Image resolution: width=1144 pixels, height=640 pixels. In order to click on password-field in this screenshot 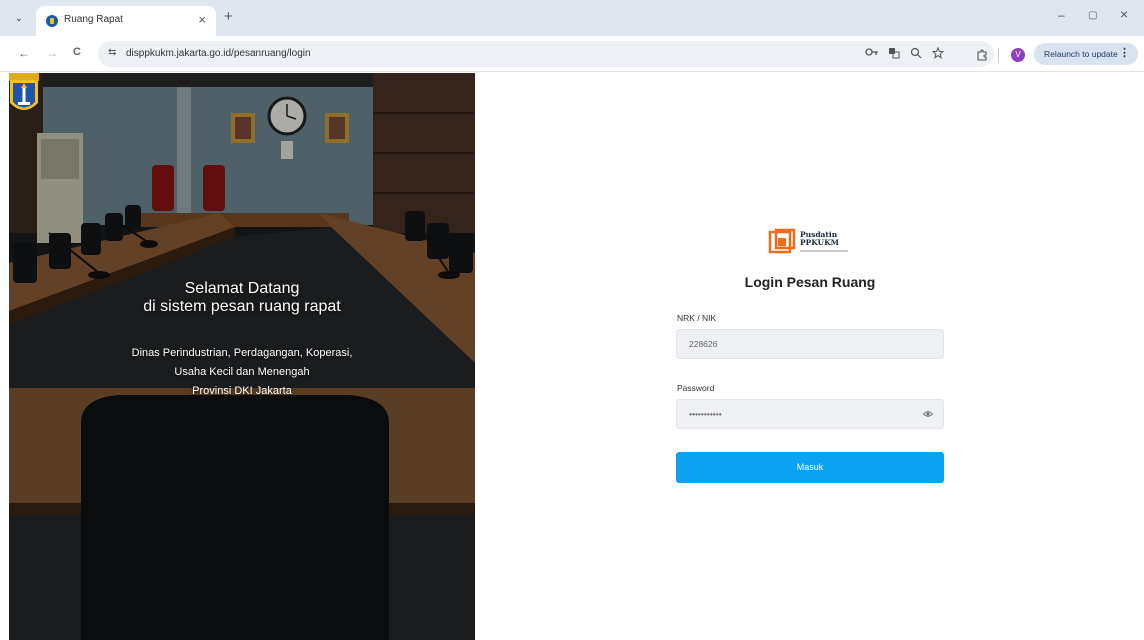, I will do `click(810, 414)`.